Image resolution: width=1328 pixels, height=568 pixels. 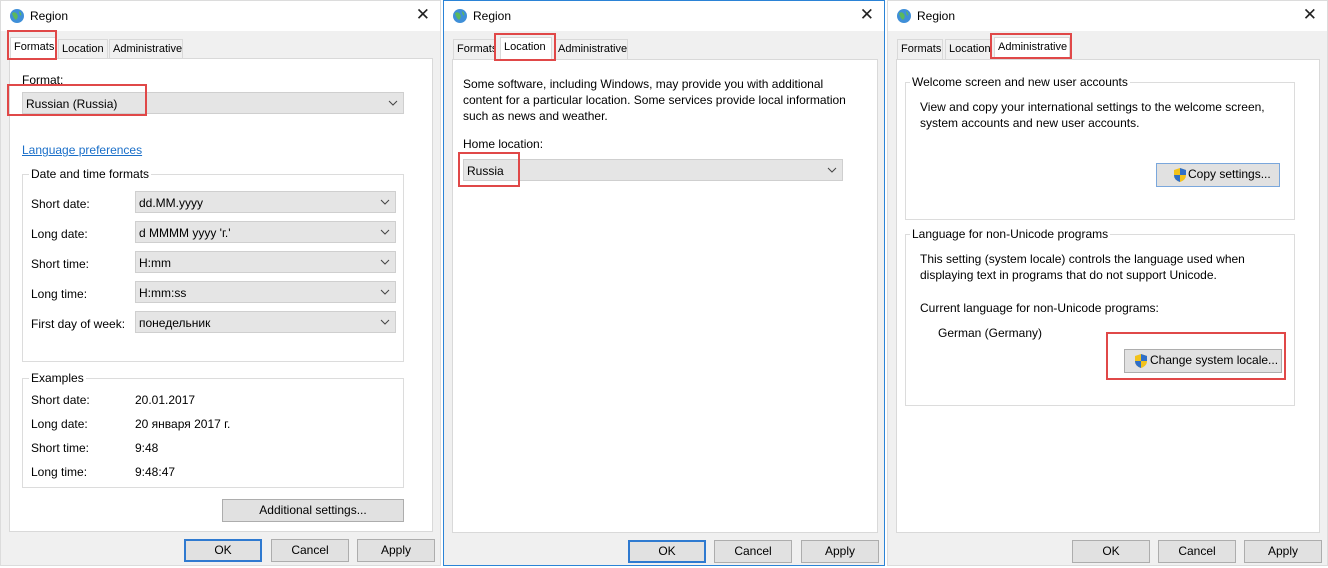 I want to click on non-unicode-group-label: Language for non-Unicode programs, so click(x=1010, y=234).